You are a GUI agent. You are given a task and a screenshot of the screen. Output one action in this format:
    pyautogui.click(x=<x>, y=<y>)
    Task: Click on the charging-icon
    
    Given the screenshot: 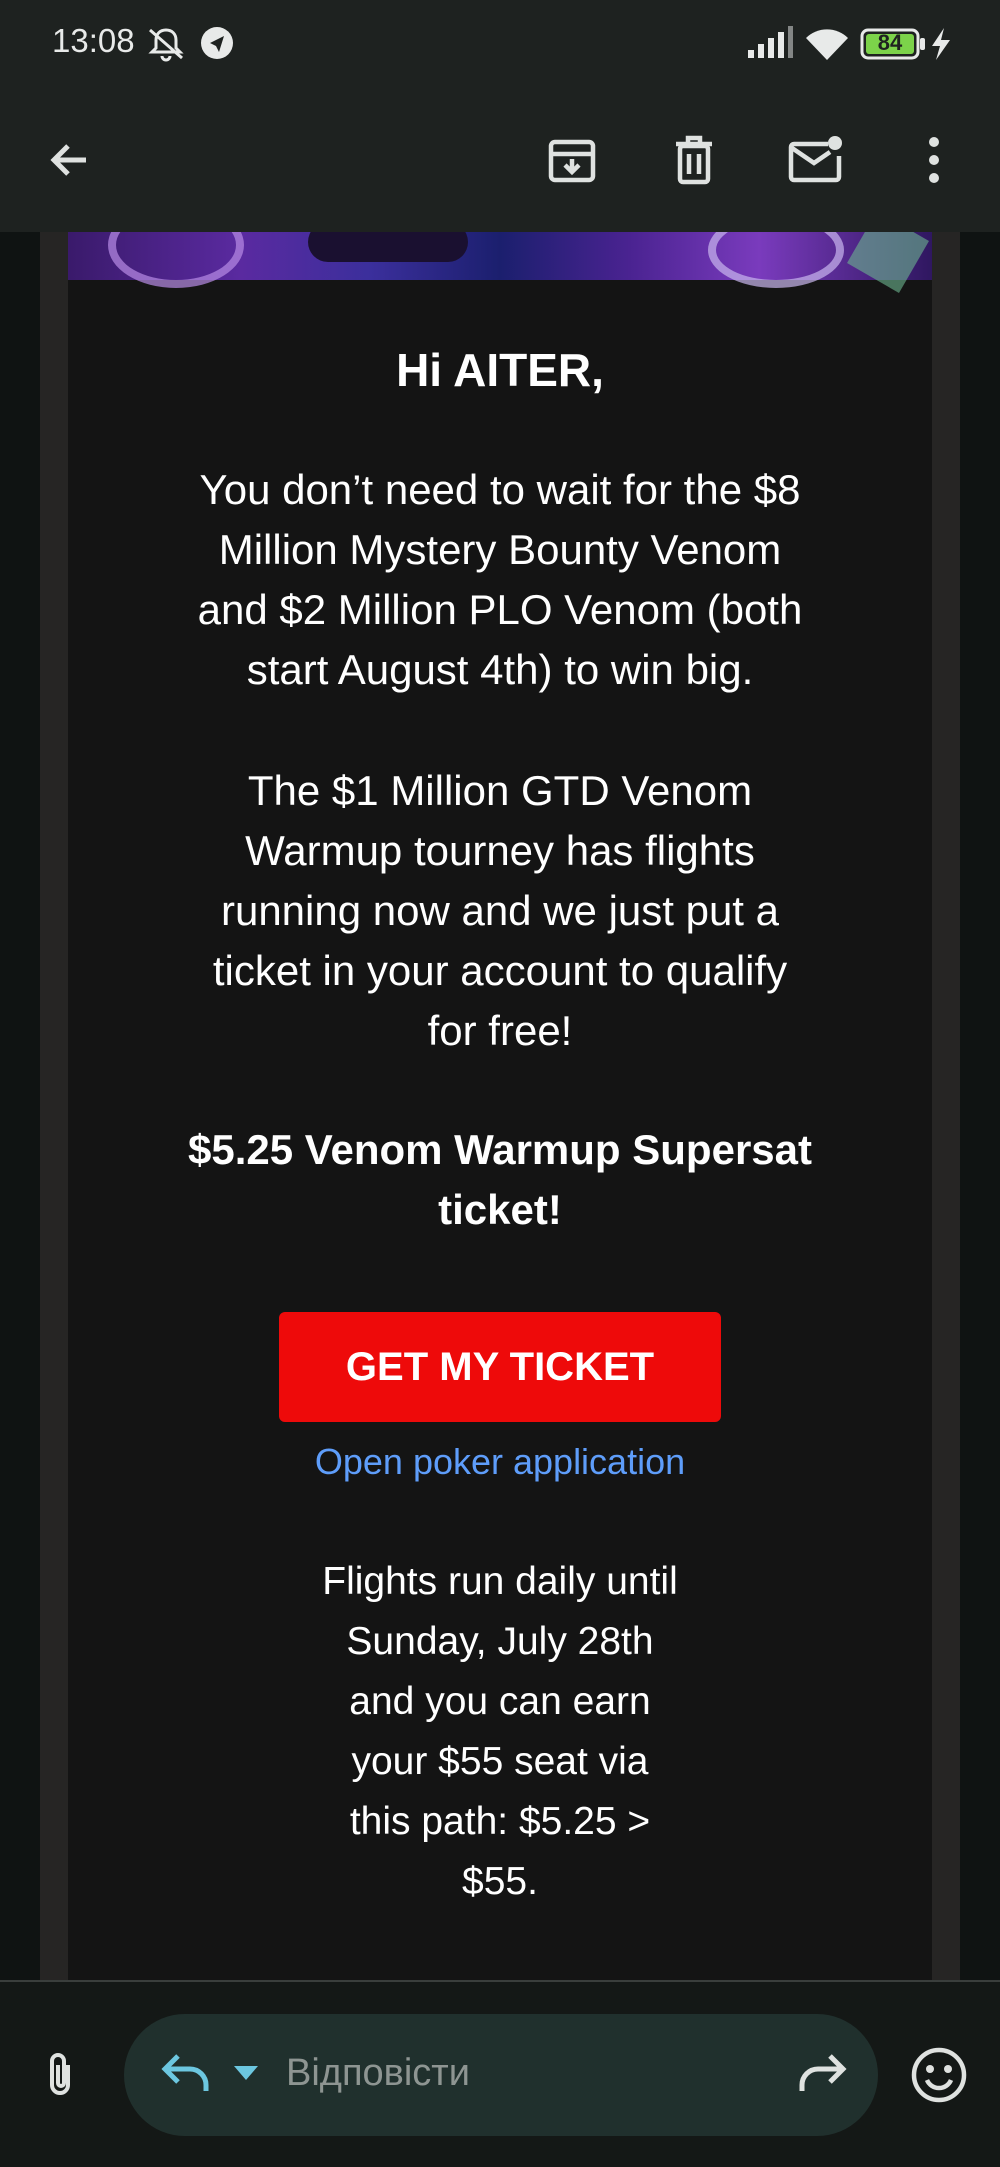 What is the action you would take?
    pyautogui.click(x=941, y=46)
    